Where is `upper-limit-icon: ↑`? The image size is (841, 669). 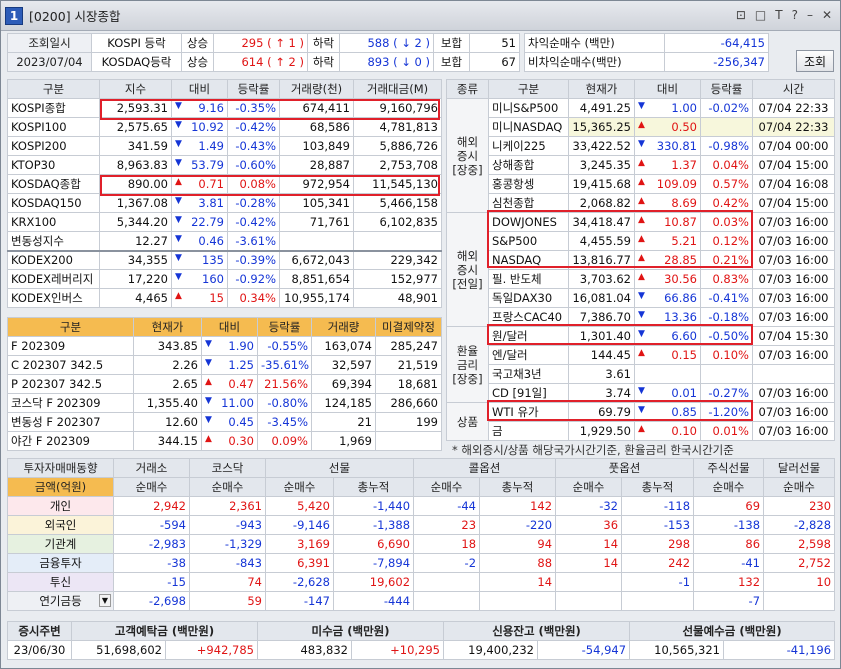
upper-limit-icon: ↑ is located at coordinates (280, 62).